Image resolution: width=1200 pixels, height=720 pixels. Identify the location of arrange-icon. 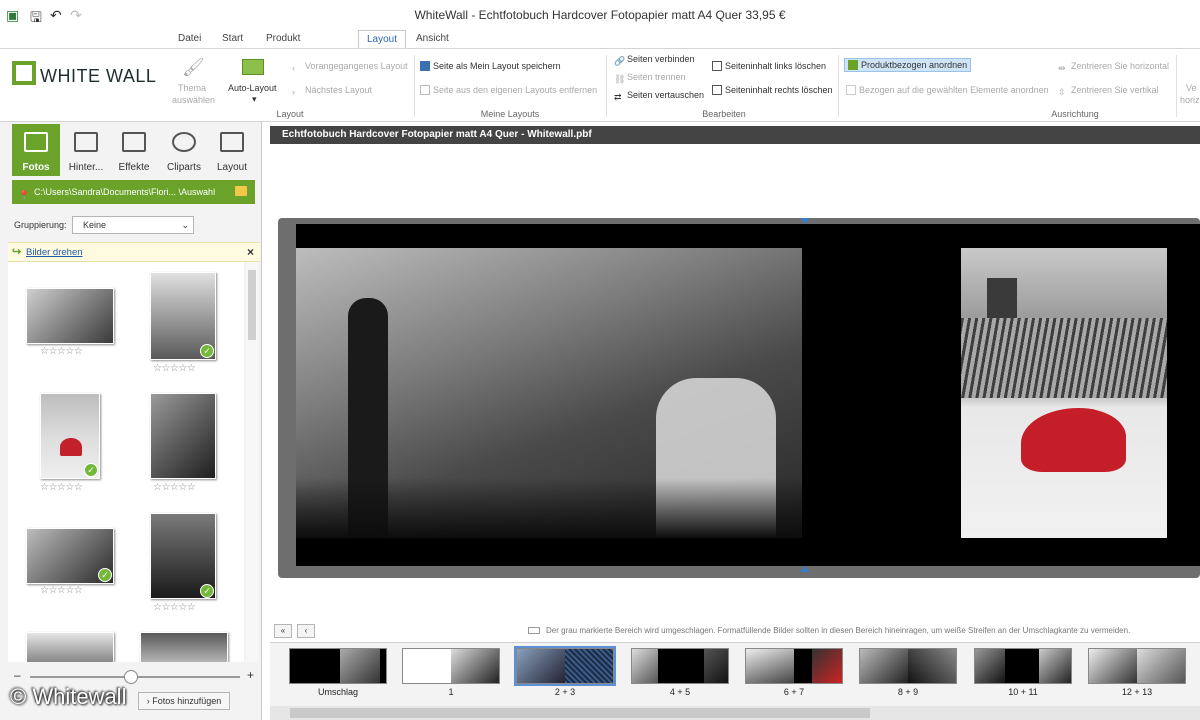
(853, 65).